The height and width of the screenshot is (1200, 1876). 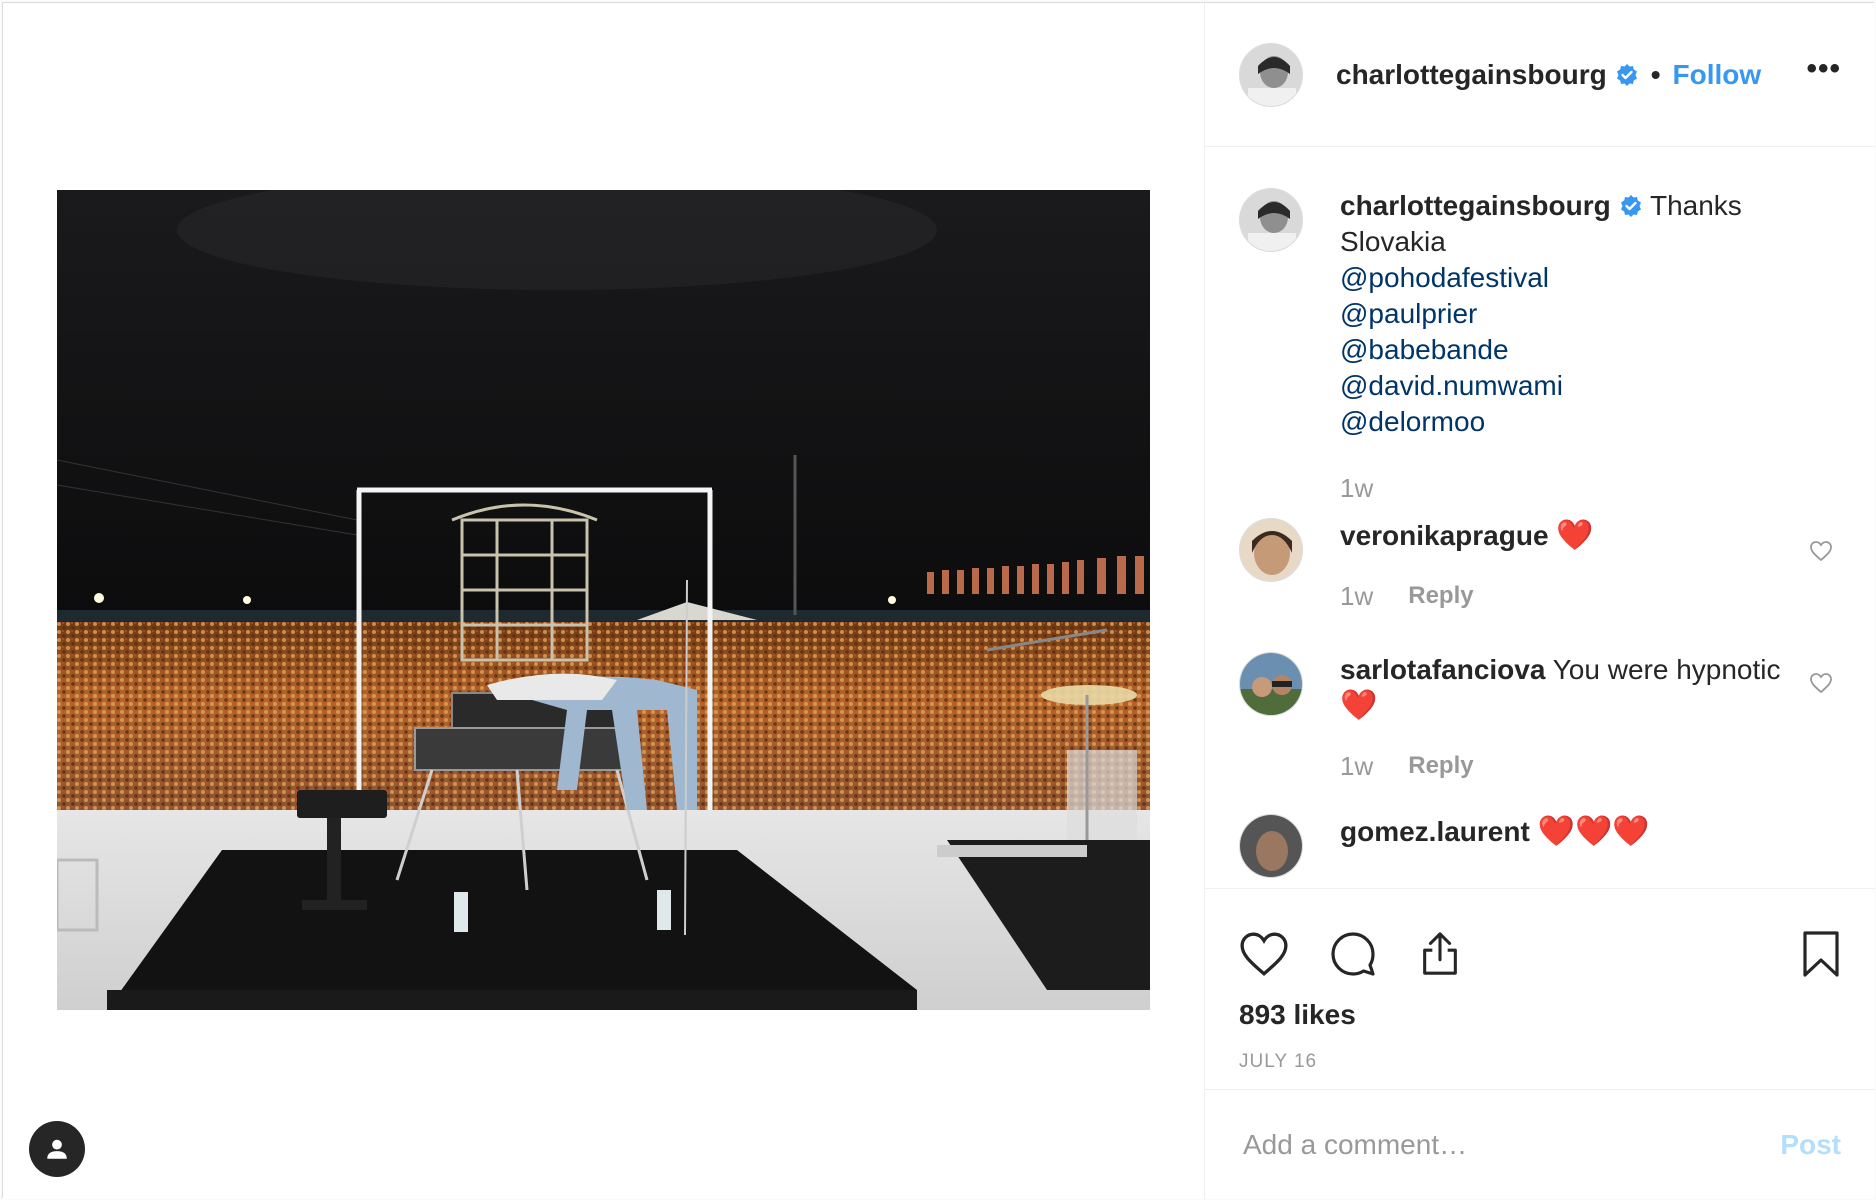 I want to click on add-comment-bar: Post, so click(x=1540, y=1144).